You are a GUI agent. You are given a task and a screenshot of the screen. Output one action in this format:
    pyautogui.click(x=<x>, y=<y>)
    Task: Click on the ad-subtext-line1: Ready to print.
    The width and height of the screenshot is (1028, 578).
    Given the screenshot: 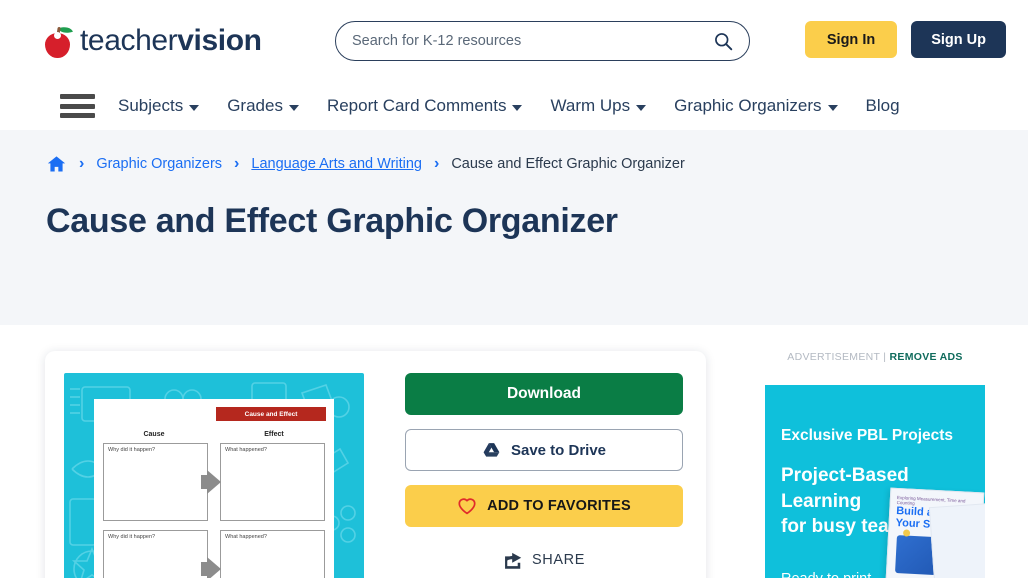 What is the action you would take?
    pyautogui.click(x=842, y=572)
    